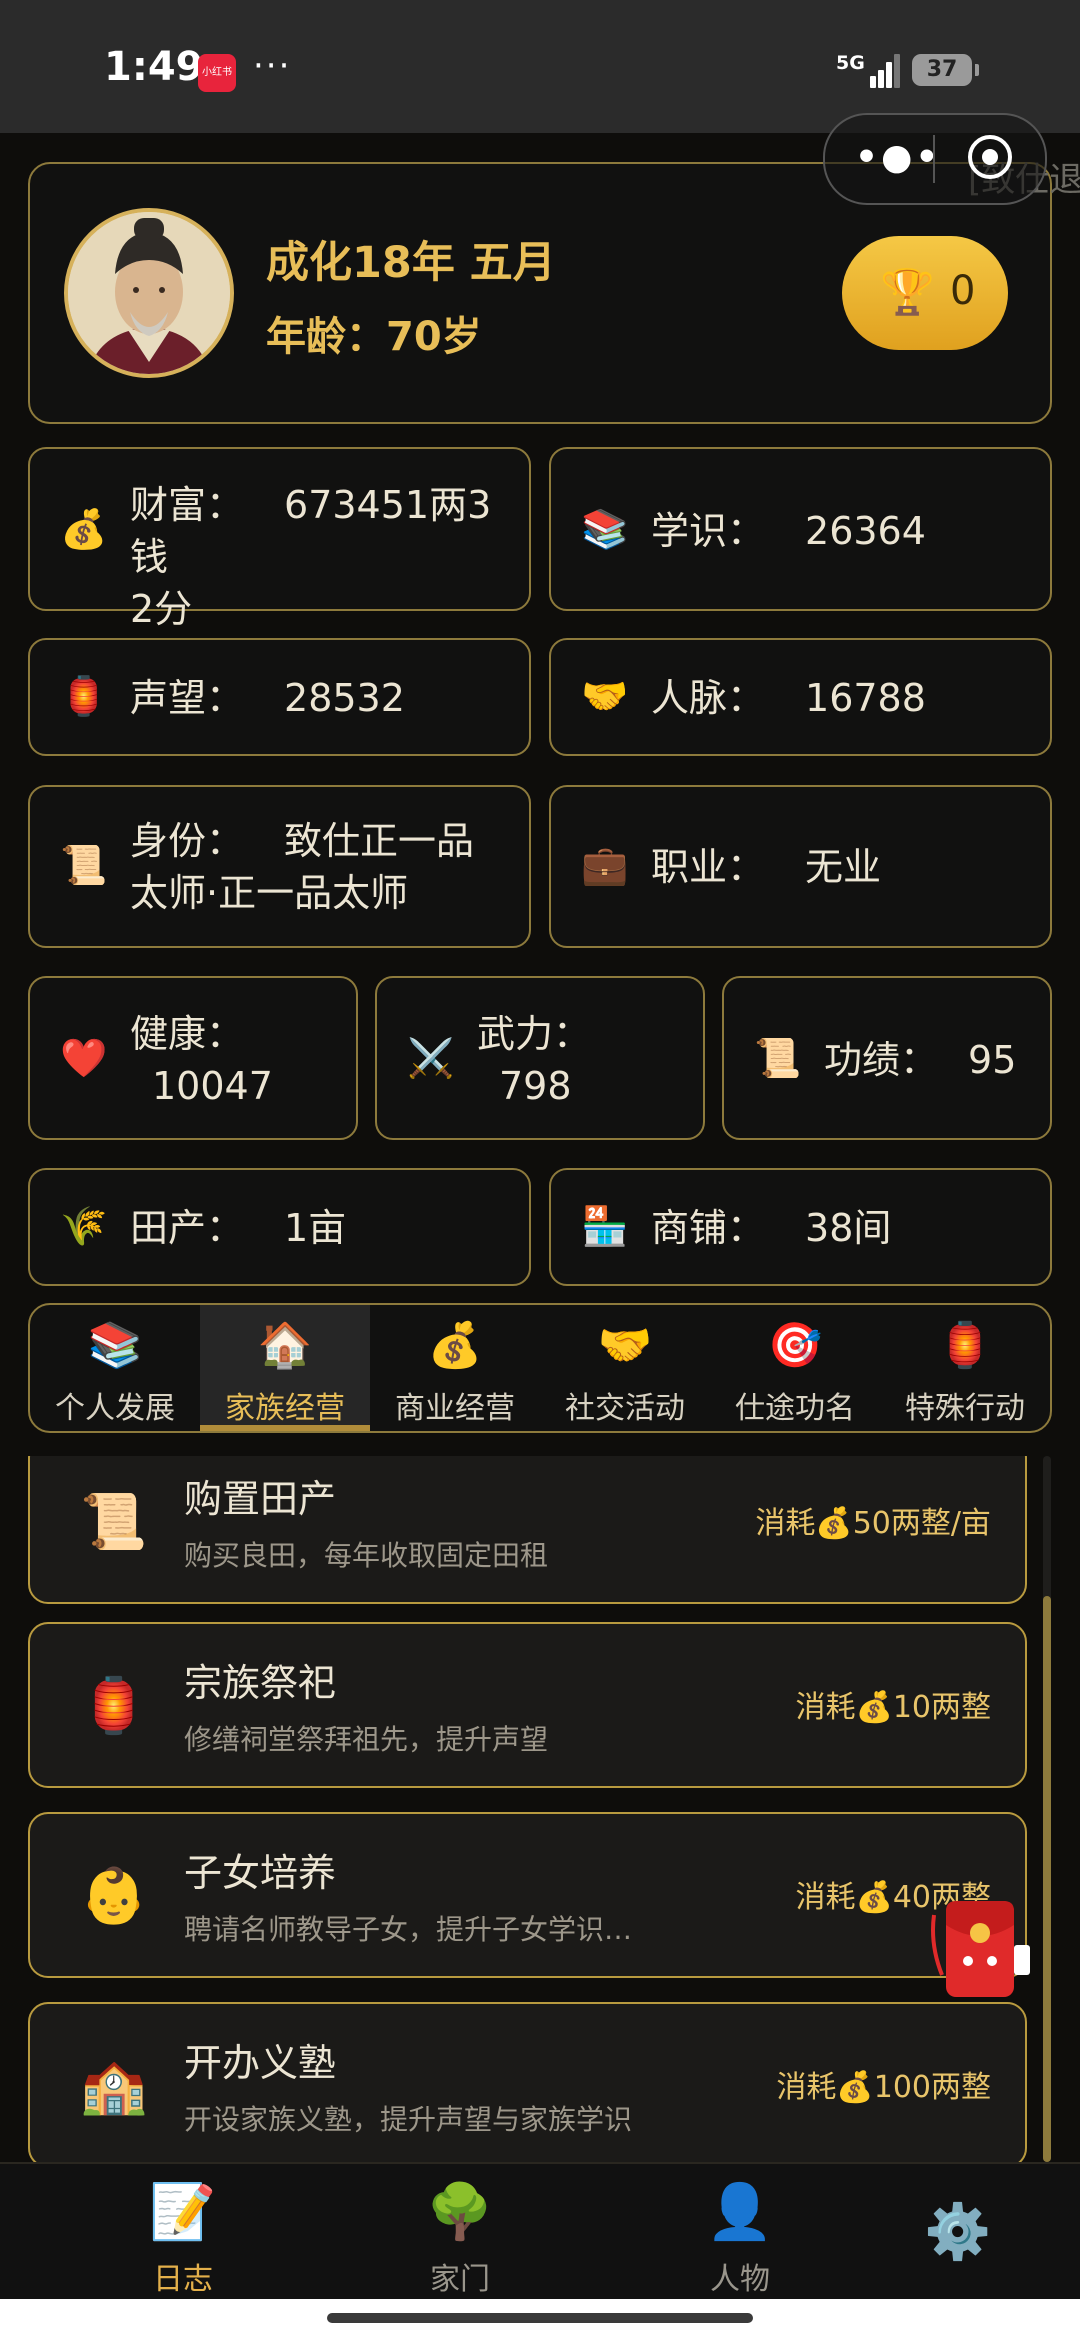 The height and width of the screenshot is (2345, 1080). I want to click on tab-career: 🎯 仕途功名, so click(795, 1368).